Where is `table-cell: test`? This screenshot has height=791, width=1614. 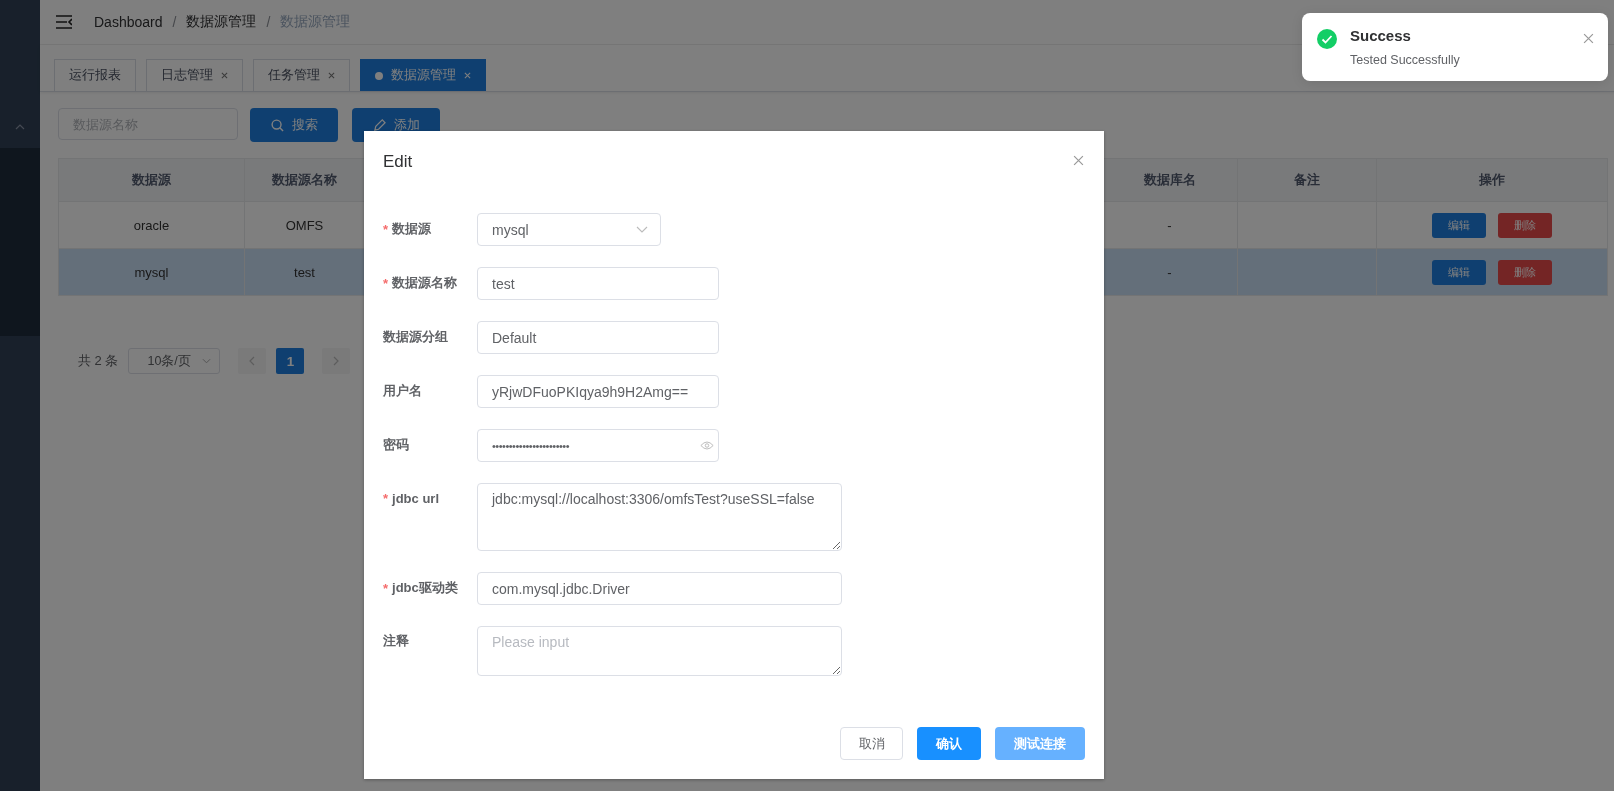 table-cell: test is located at coordinates (304, 272).